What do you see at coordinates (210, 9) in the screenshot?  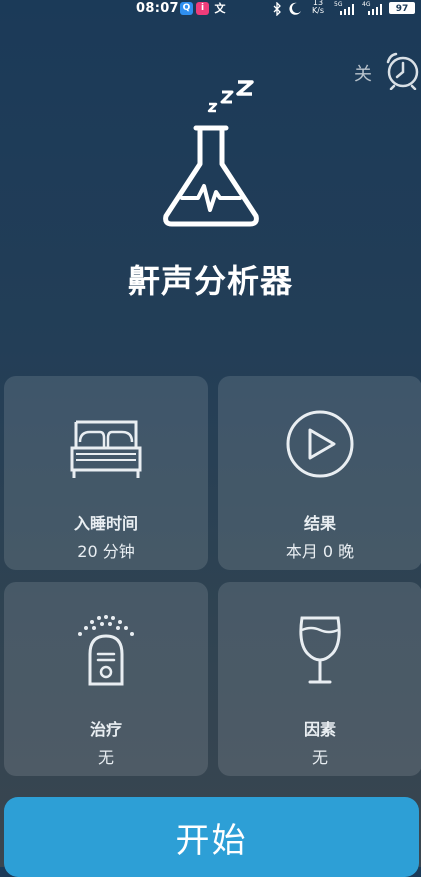 I see `status-bar: 08:07 Q i 文 13 K/s 5G 4G 97` at bounding box center [210, 9].